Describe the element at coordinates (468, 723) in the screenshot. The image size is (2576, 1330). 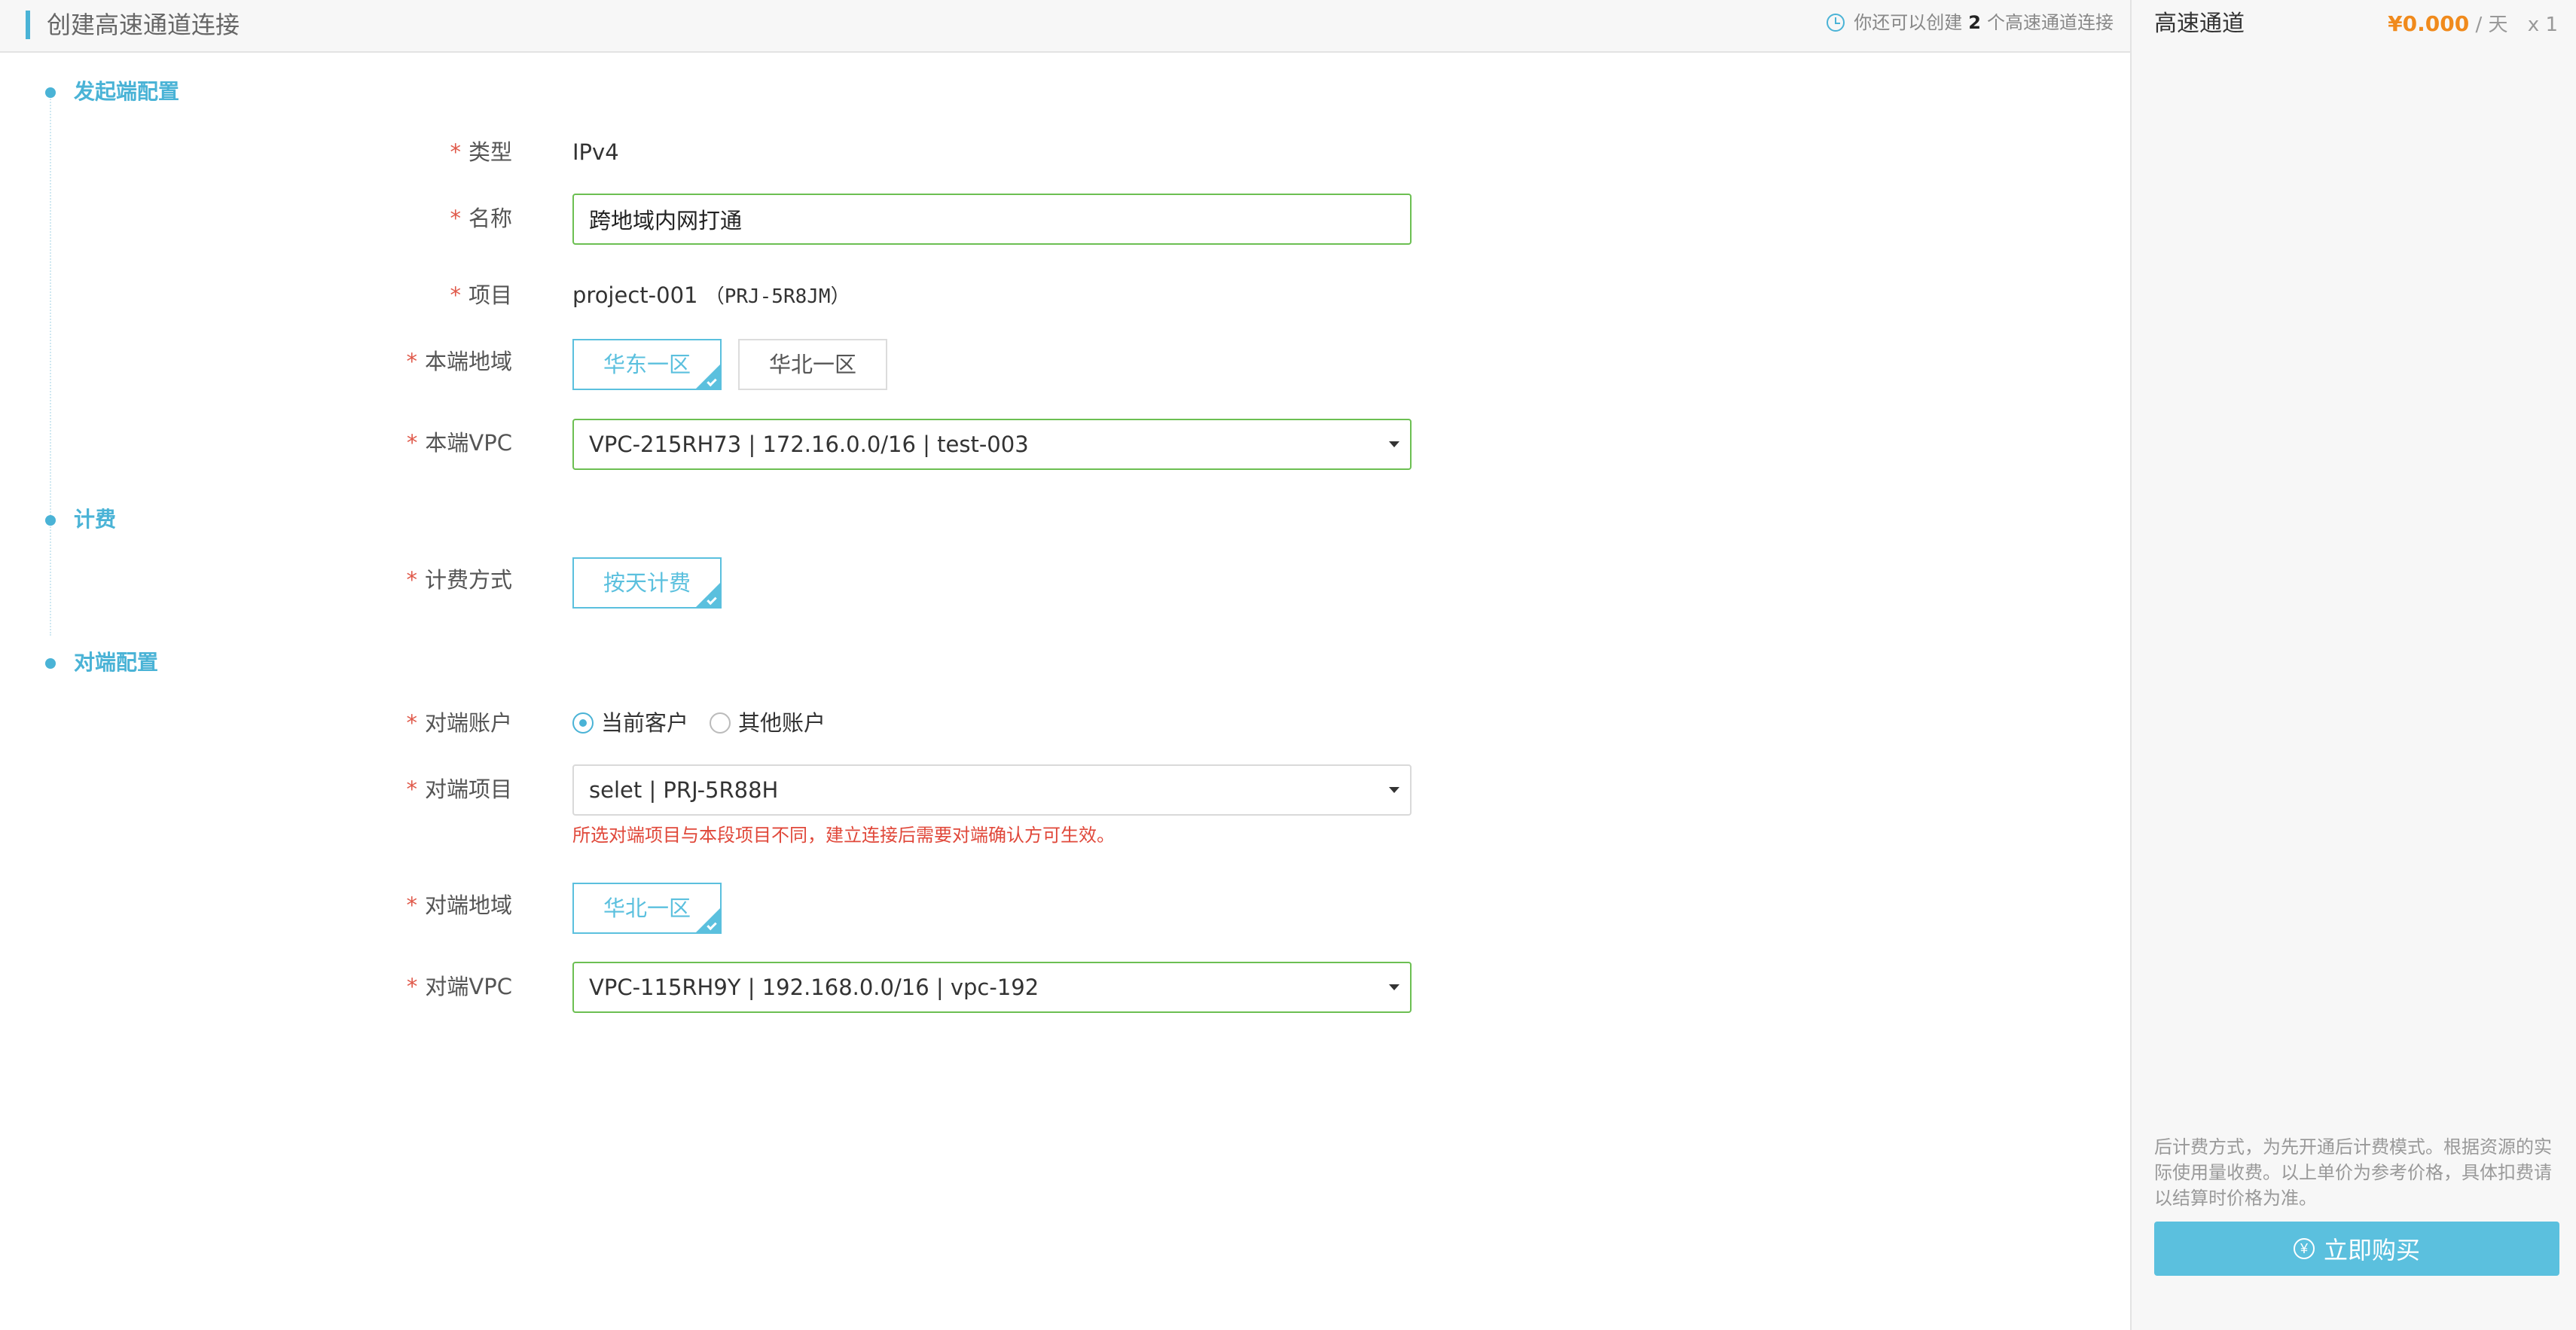
I see `peer-account-label-text: 对端账户` at that location.